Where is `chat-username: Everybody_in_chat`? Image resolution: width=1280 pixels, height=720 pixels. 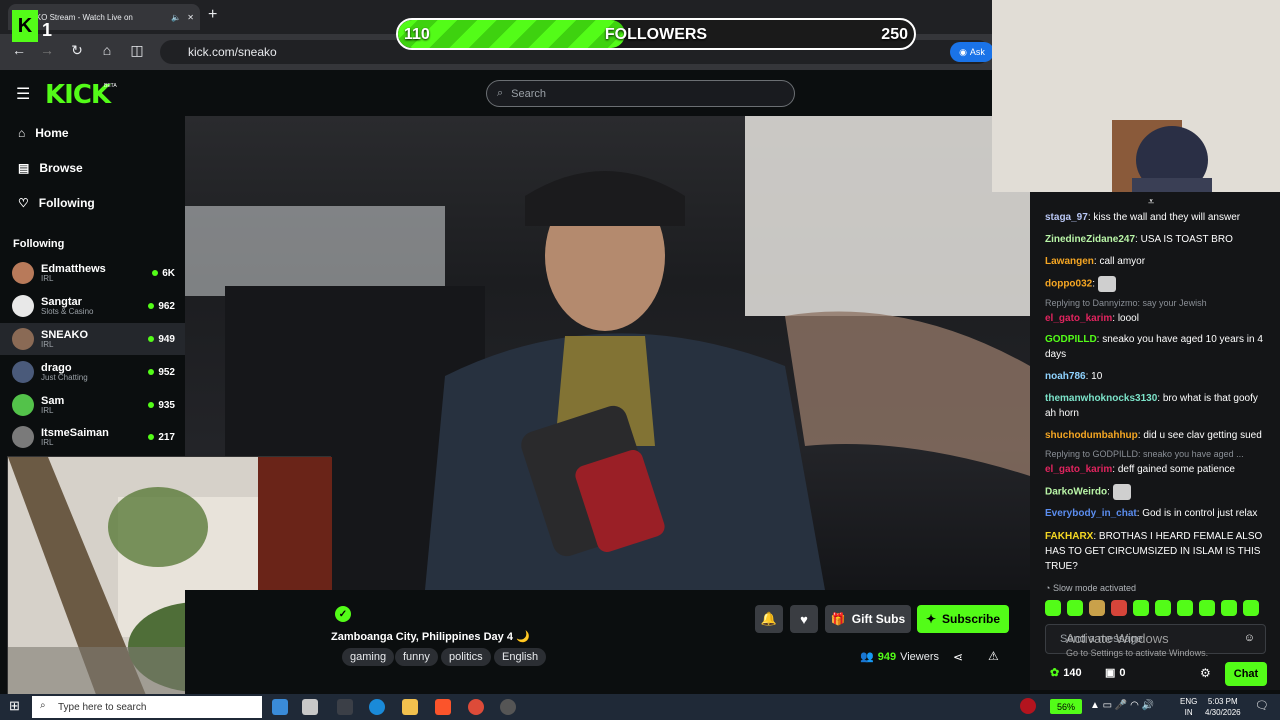
chat-username: Everybody_in_chat is located at coordinates (1091, 513).